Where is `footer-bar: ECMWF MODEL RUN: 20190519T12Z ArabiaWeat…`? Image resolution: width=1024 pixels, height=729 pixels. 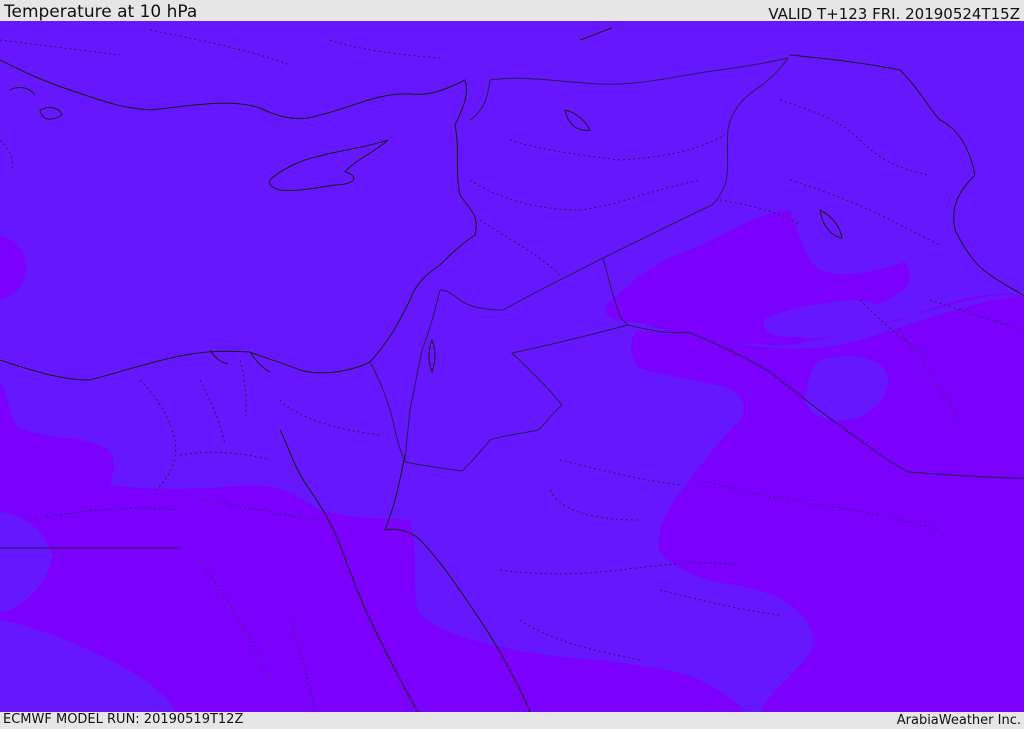
footer-bar: ECMWF MODEL RUN: 20190519T12Z ArabiaWeat… is located at coordinates (512, 720).